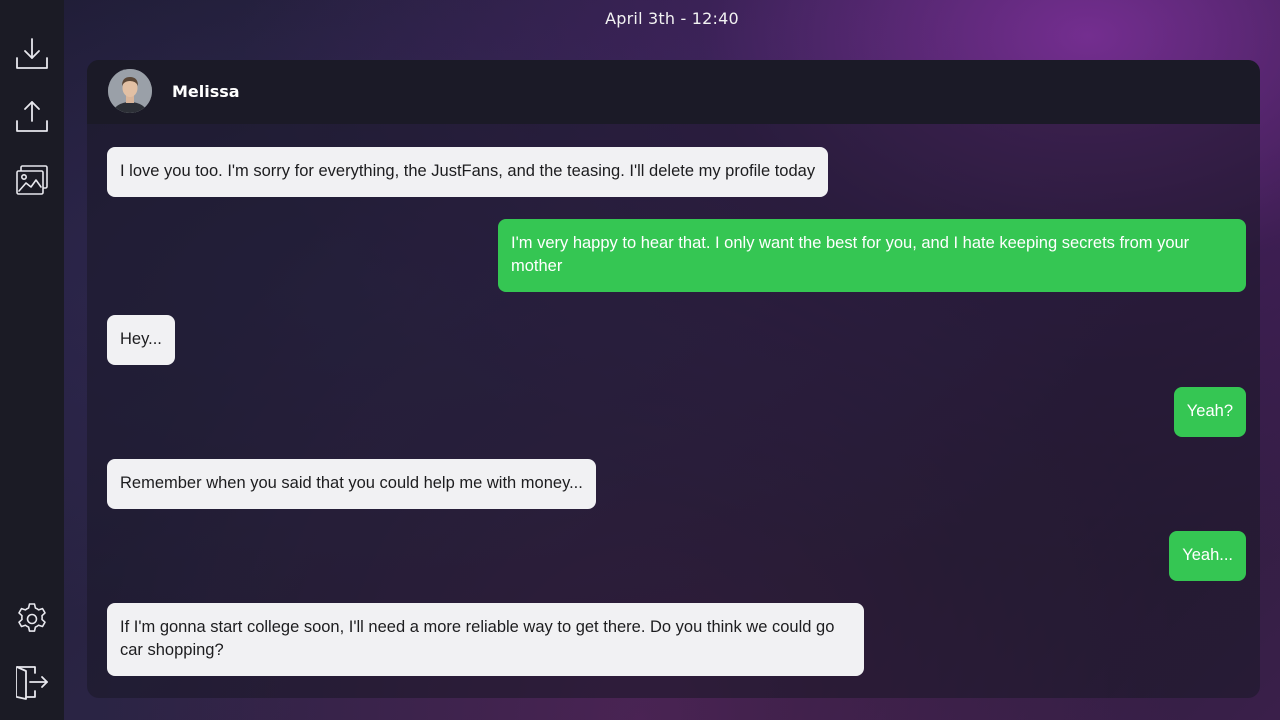 The width and height of the screenshot is (1280, 720). What do you see at coordinates (32, 619) in the screenshot?
I see `settings-icon` at bounding box center [32, 619].